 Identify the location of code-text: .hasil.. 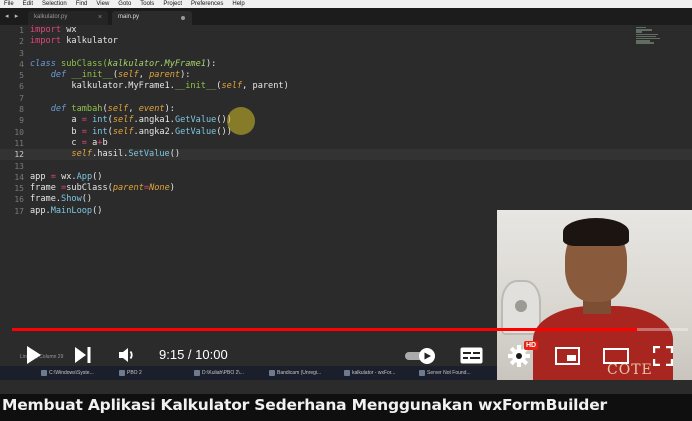
(110, 154).